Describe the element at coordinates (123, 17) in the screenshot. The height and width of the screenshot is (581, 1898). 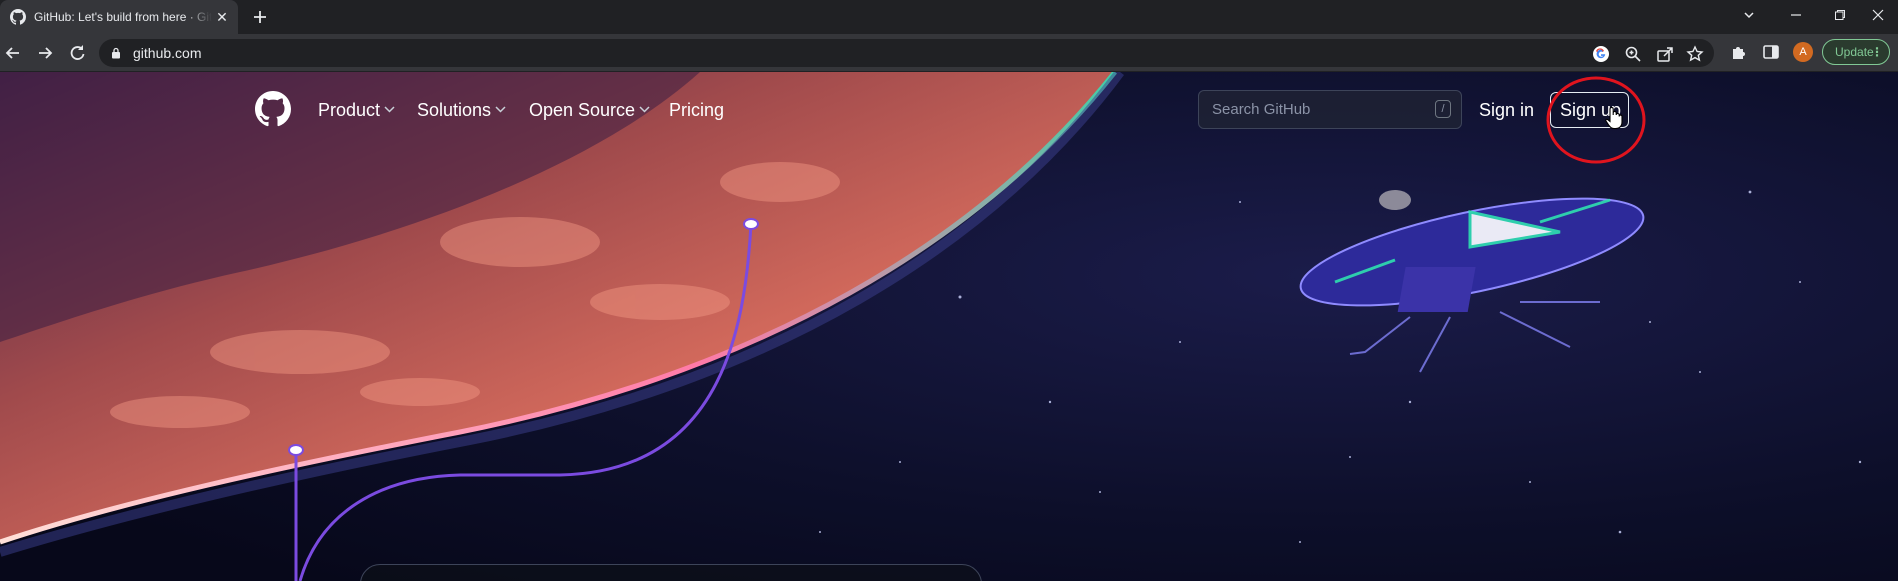
I see `tab-title: GitHub: Let's build from here · GitHub` at that location.